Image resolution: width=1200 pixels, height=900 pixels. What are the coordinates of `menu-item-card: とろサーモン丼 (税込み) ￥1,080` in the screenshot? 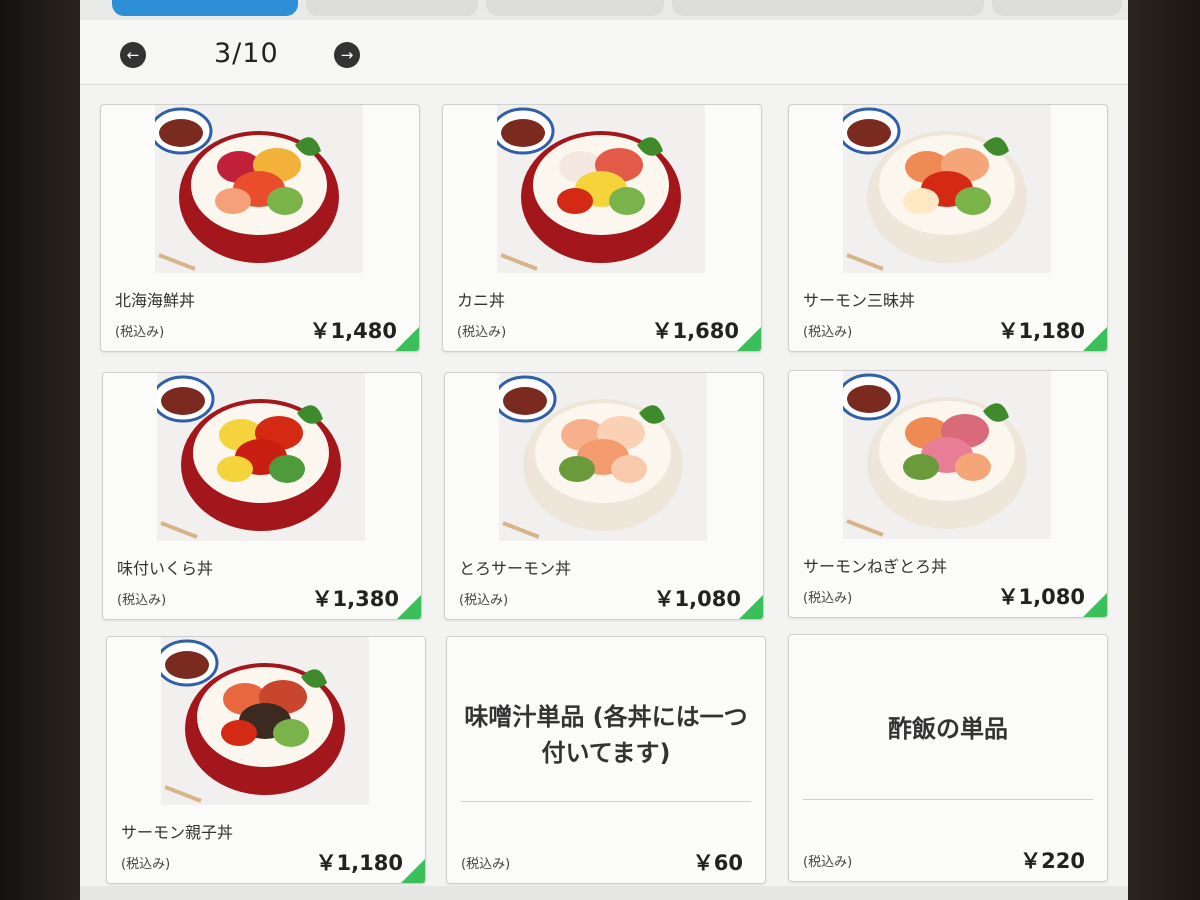 It's located at (604, 496).